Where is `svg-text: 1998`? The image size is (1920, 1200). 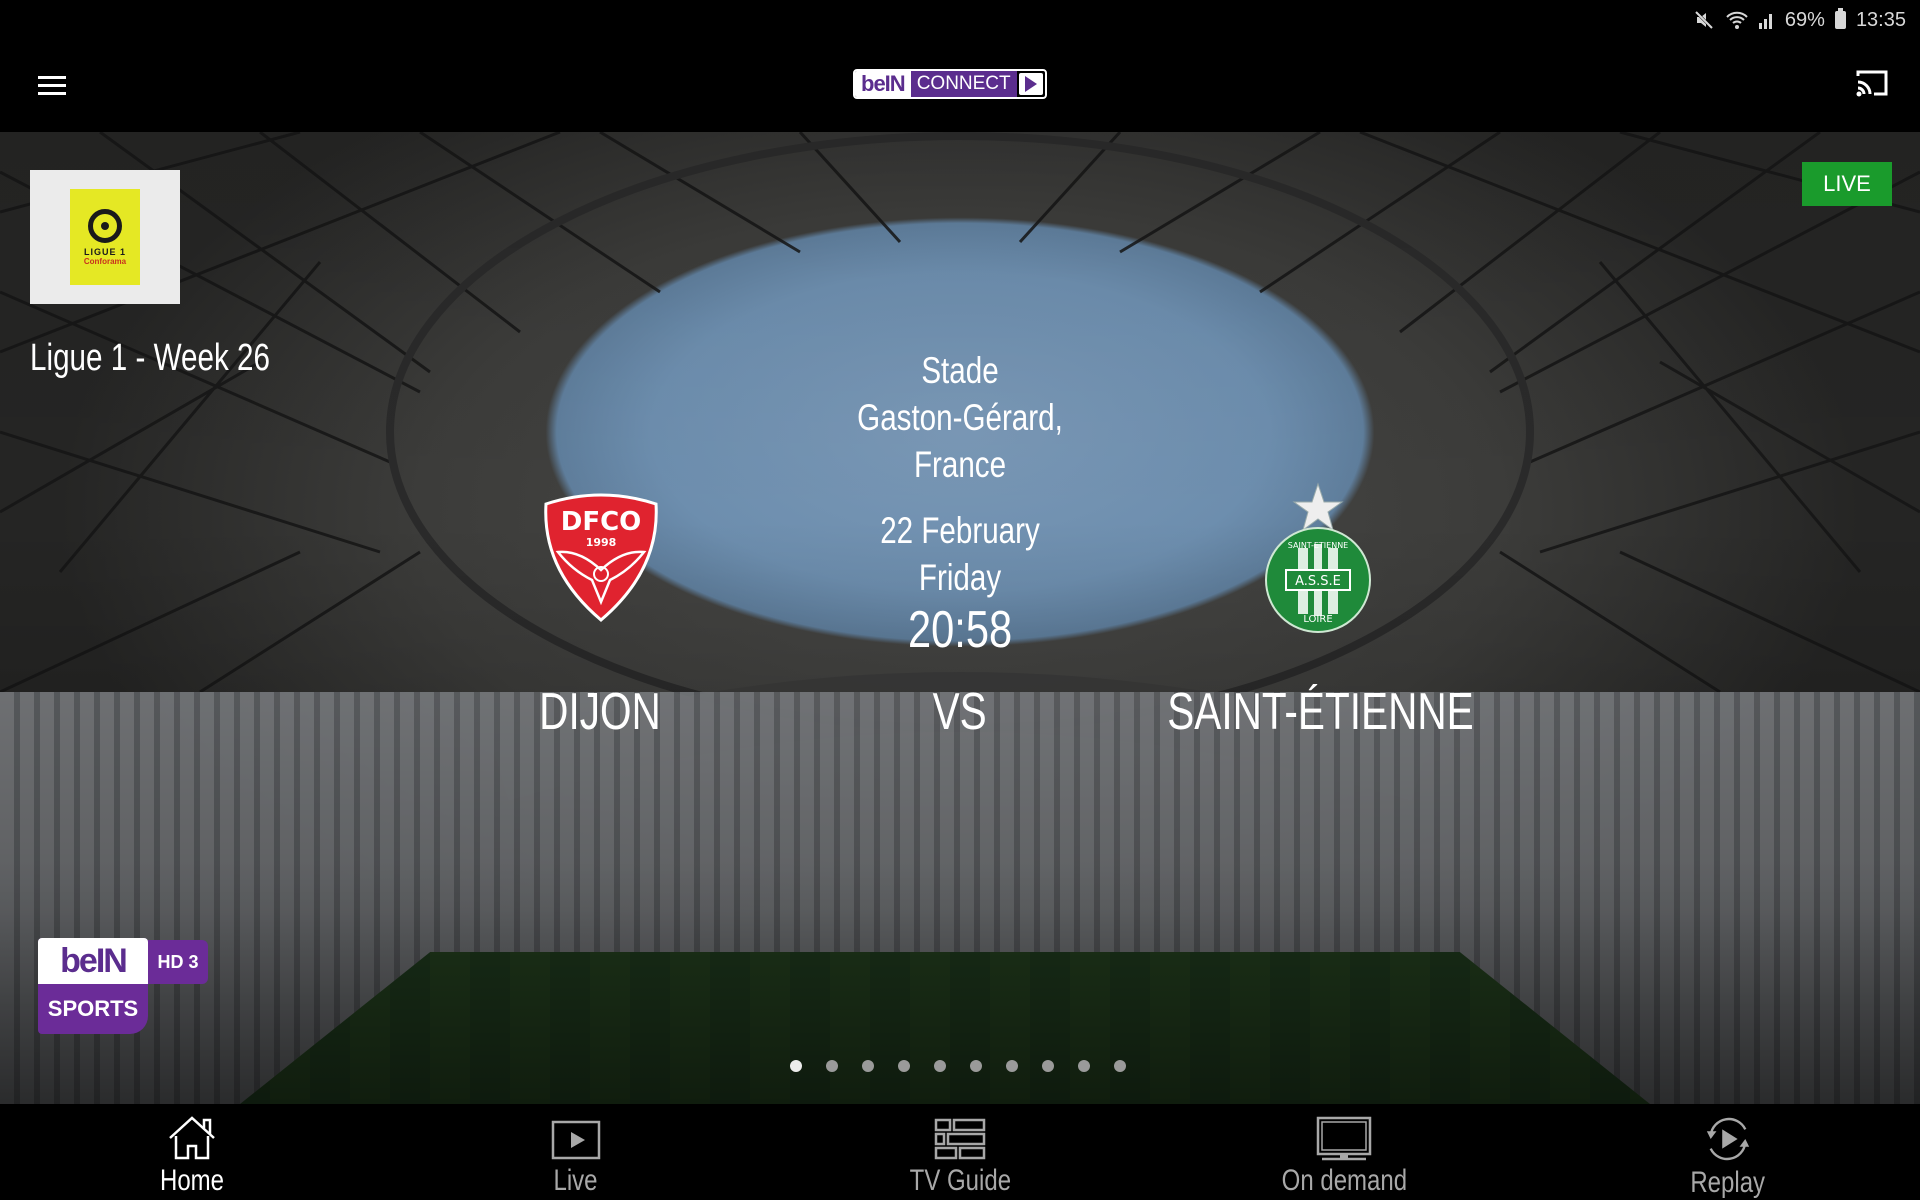 svg-text: 1998 is located at coordinates (601, 542).